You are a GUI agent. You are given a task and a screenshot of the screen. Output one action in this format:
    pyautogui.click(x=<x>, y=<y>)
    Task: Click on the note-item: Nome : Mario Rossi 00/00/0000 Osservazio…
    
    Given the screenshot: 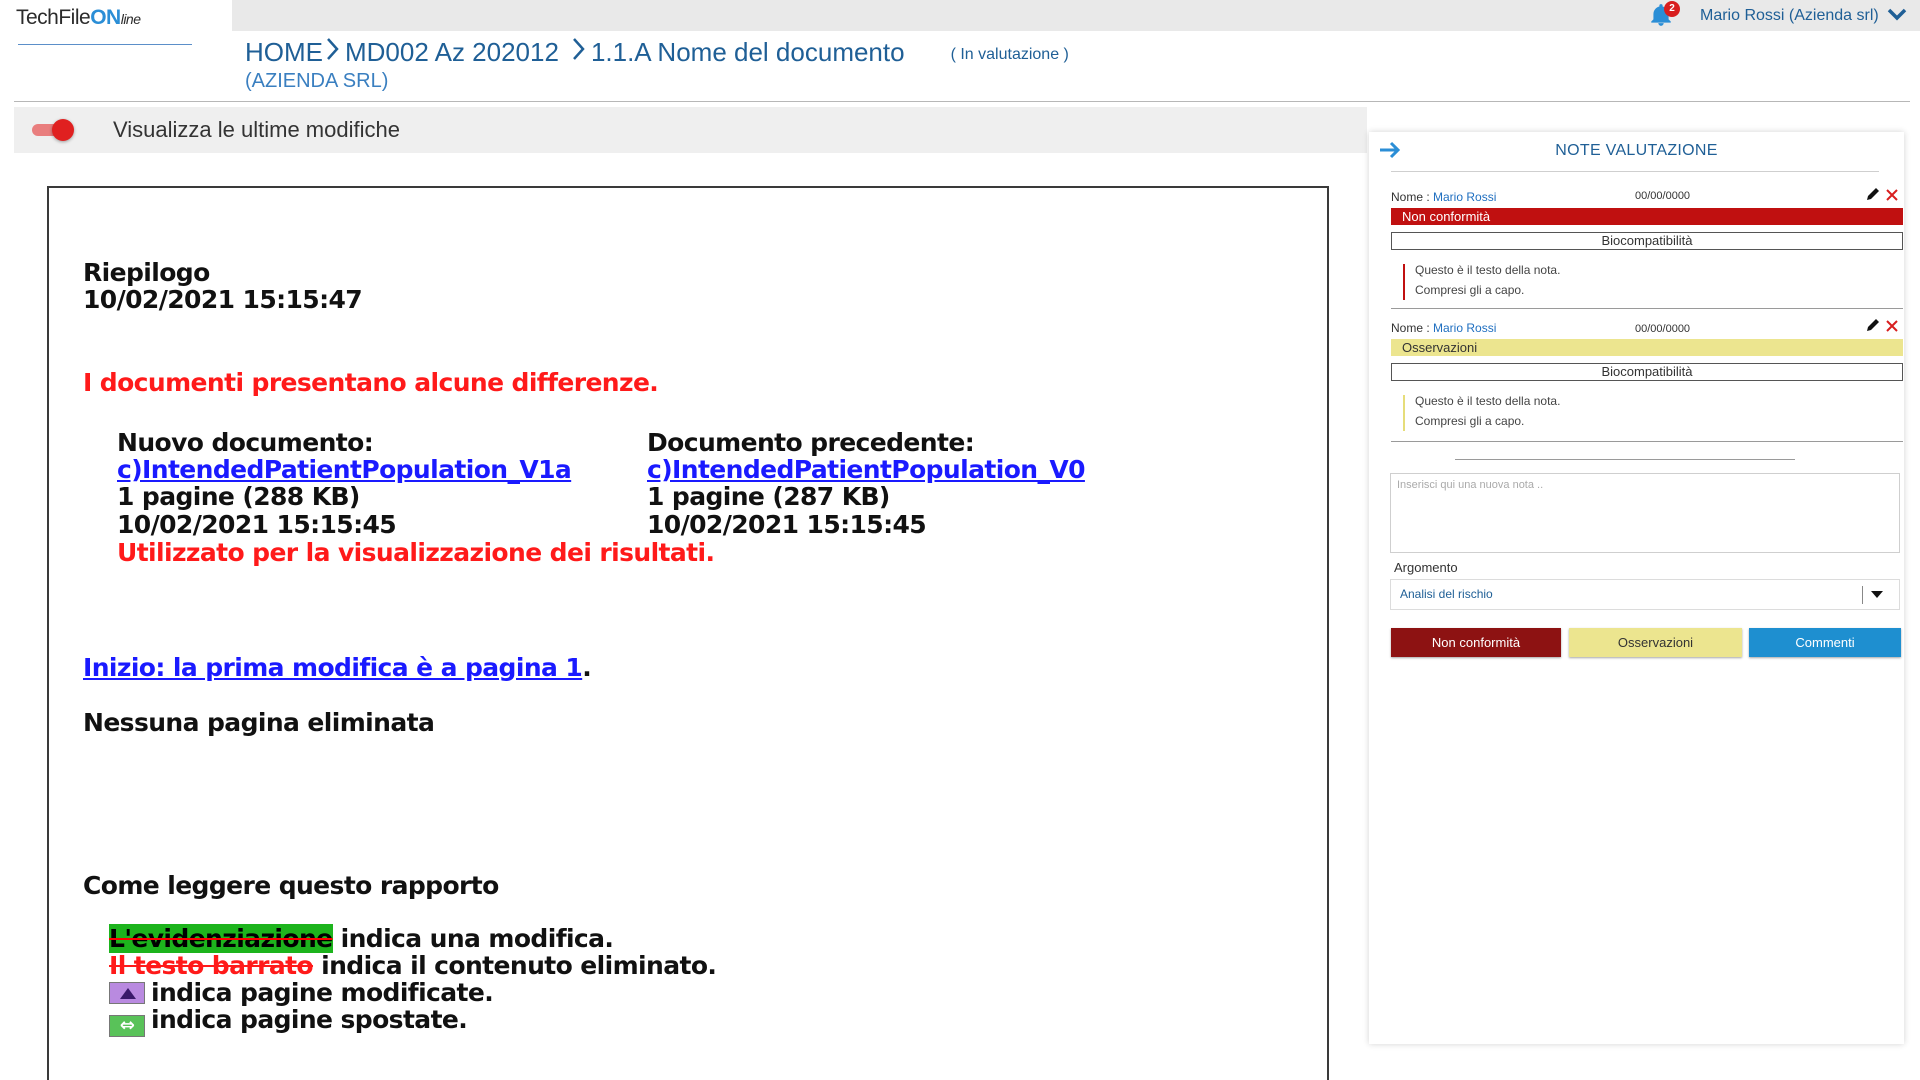 What is the action you would take?
    pyautogui.click(x=1647, y=380)
    